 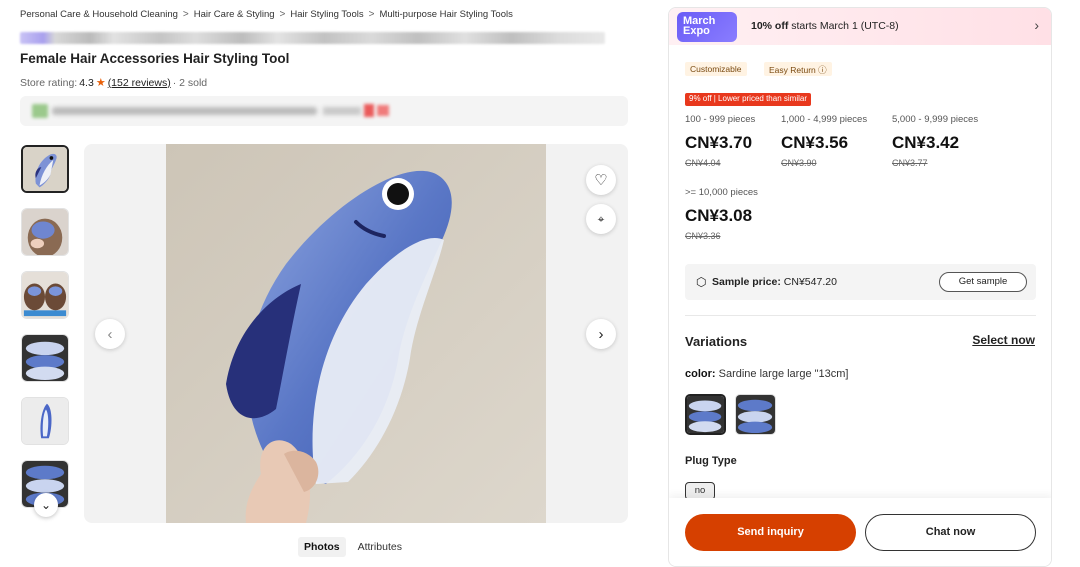 I want to click on color-selection: color: Sardine large large "13cm], so click(x=767, y=374).